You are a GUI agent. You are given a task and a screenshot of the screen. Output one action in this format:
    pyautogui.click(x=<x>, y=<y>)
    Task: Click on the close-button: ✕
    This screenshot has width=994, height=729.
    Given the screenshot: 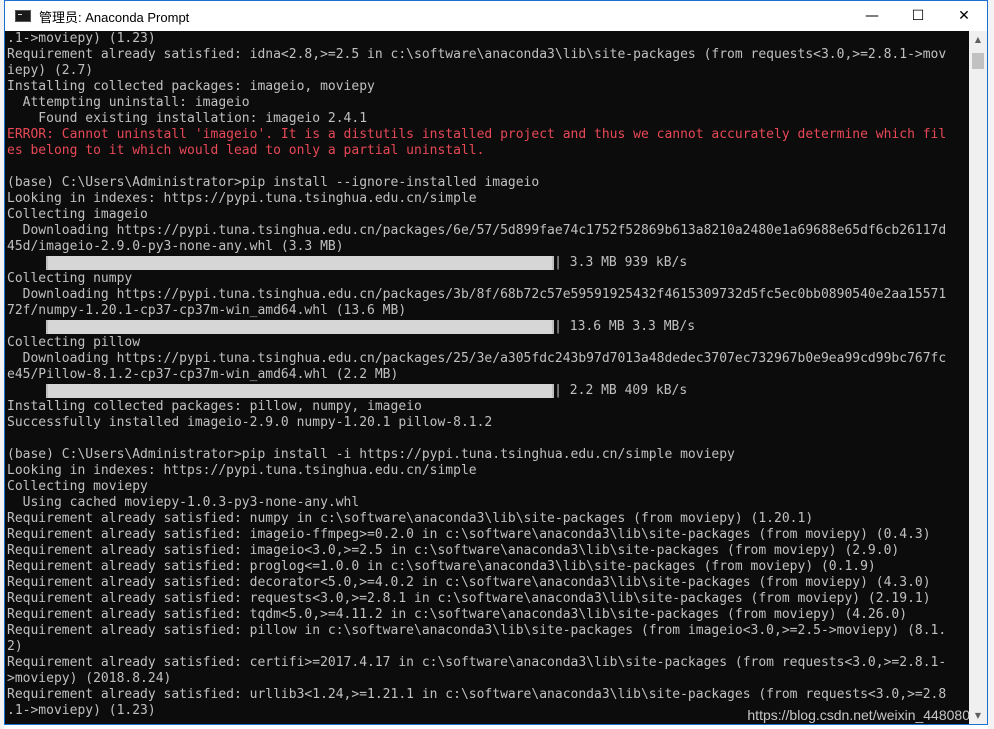 What is the action you would take?
    pyautogui.click(x=964, y=16)
    